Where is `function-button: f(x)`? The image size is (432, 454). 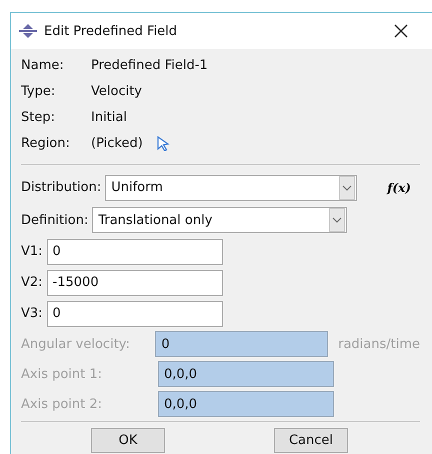 function-button: f(x) is located at coordinates (399, 187).